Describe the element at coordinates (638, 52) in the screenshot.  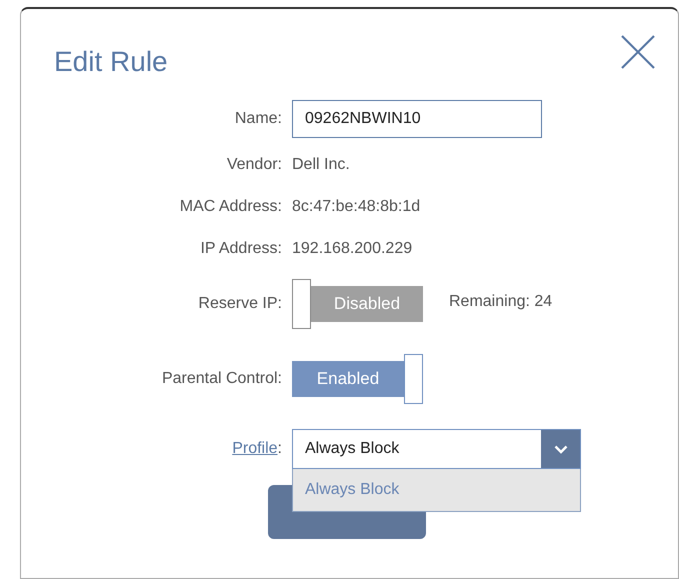
I see `close-icon` at that location.